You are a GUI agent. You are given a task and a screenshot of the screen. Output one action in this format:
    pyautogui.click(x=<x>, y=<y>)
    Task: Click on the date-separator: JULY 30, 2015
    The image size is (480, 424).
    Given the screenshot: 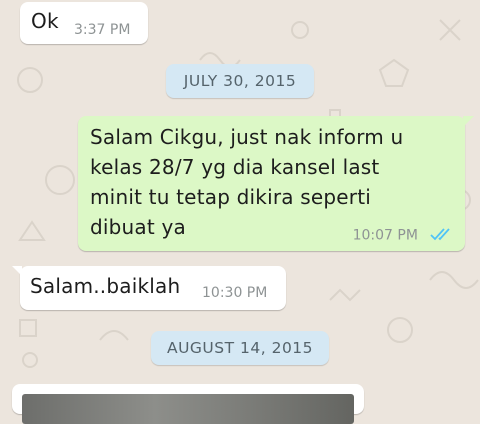 What is the action you would take?
    pyautogui.click(x=240, y=81)
    